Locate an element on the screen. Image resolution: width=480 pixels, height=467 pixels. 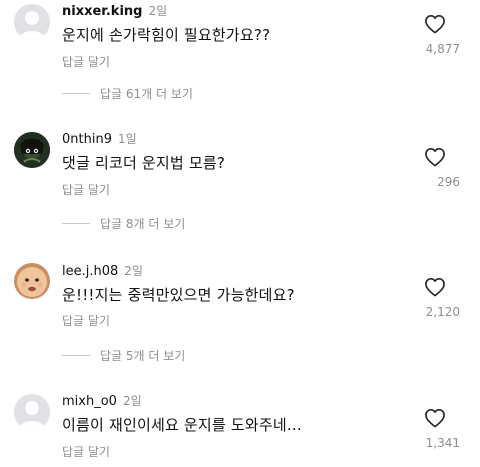
view-replies-label: 답글 8개 더 보기 is located at coordinates (143, 224).